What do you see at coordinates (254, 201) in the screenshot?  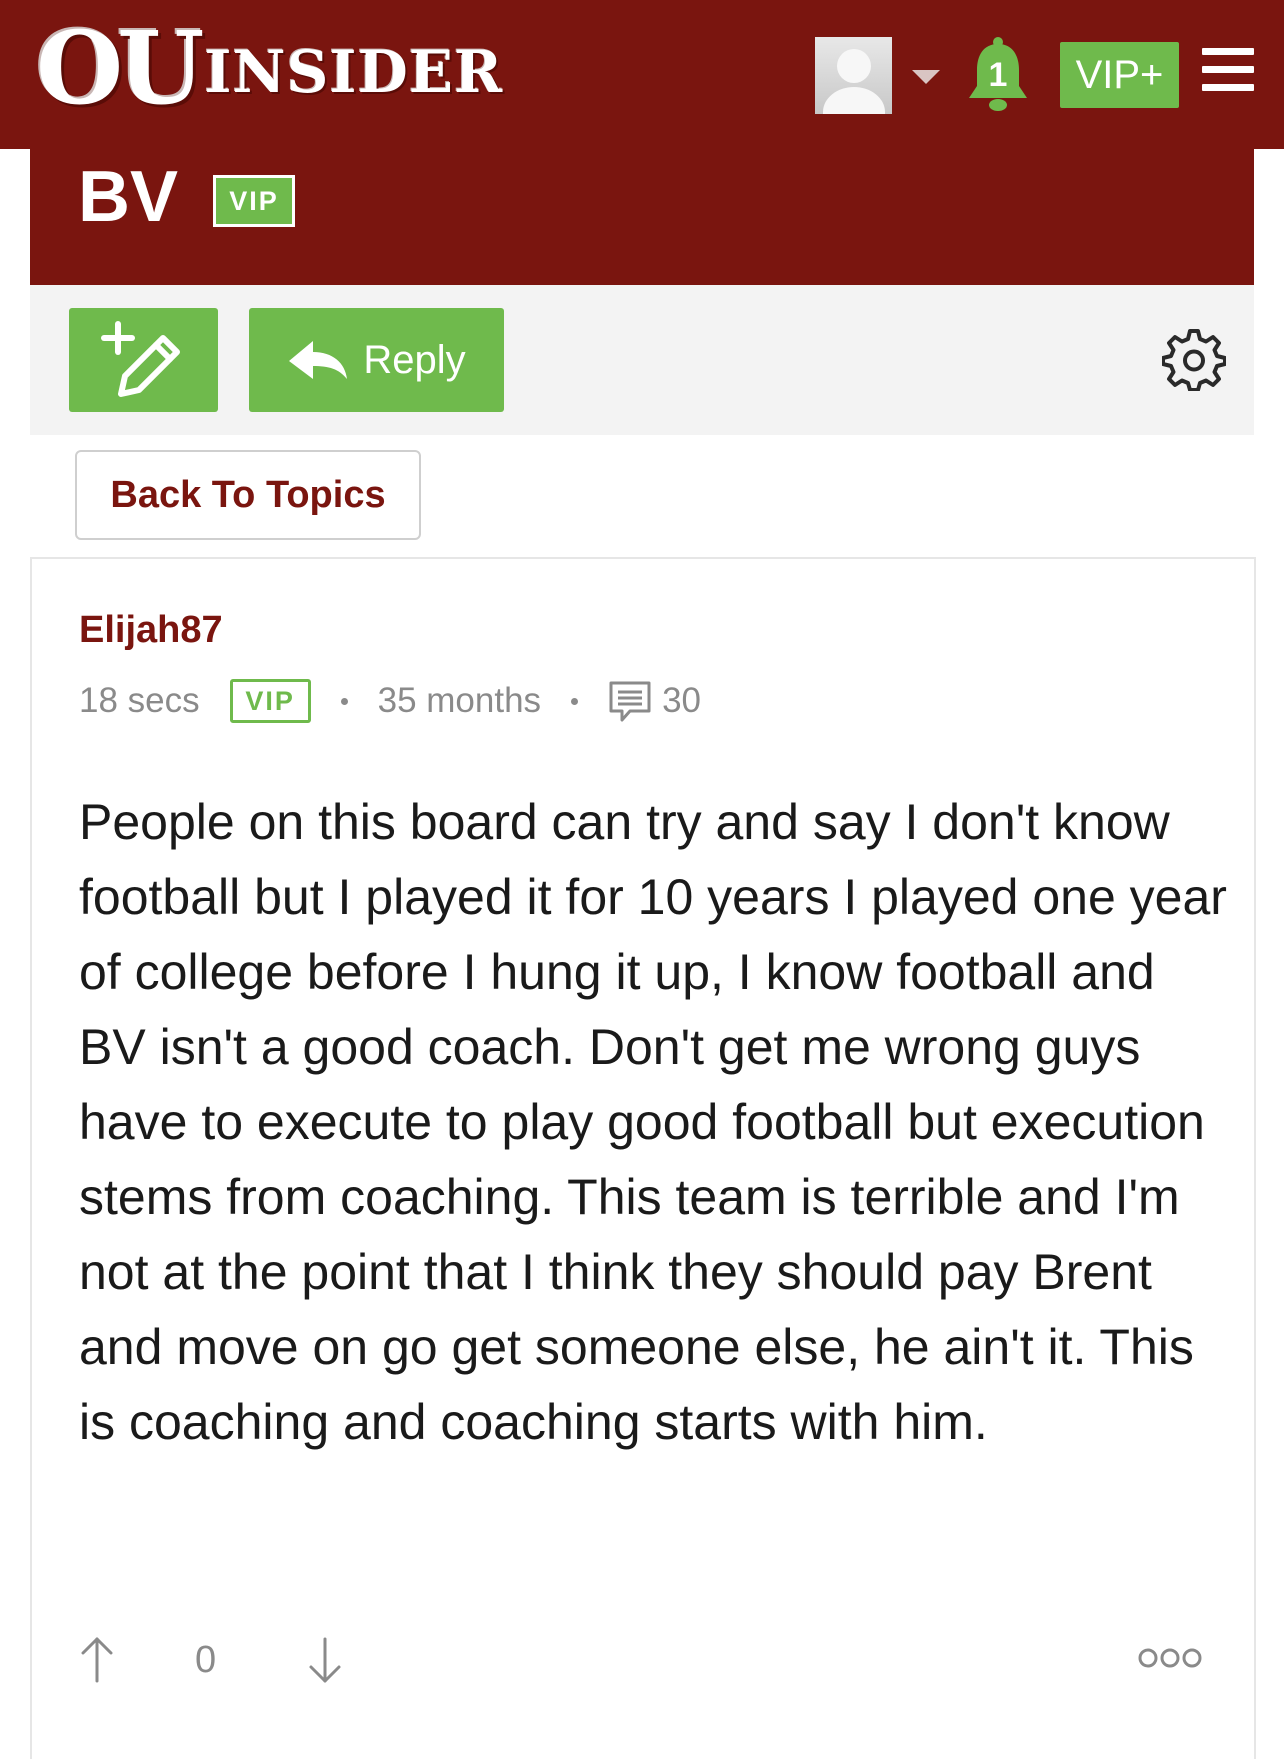 I see `vip-badge: VIP` at bounding box center [254, 201].